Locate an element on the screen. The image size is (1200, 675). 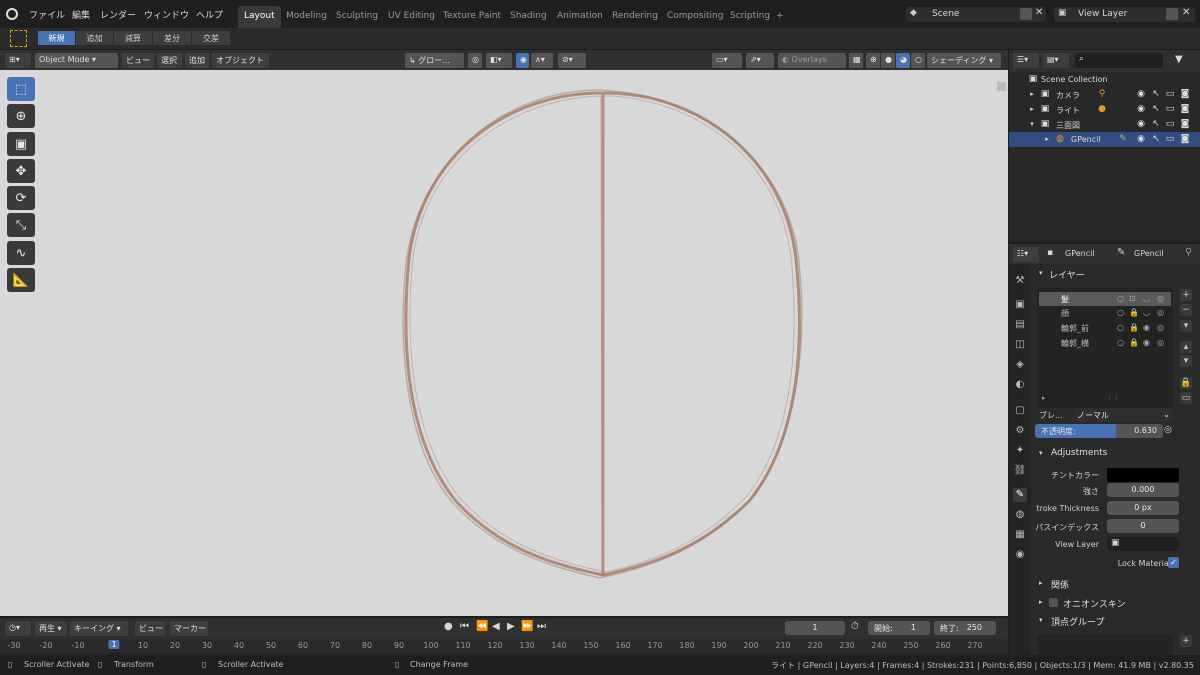
tab-layout: Layout is located at coordinates (259, 17).